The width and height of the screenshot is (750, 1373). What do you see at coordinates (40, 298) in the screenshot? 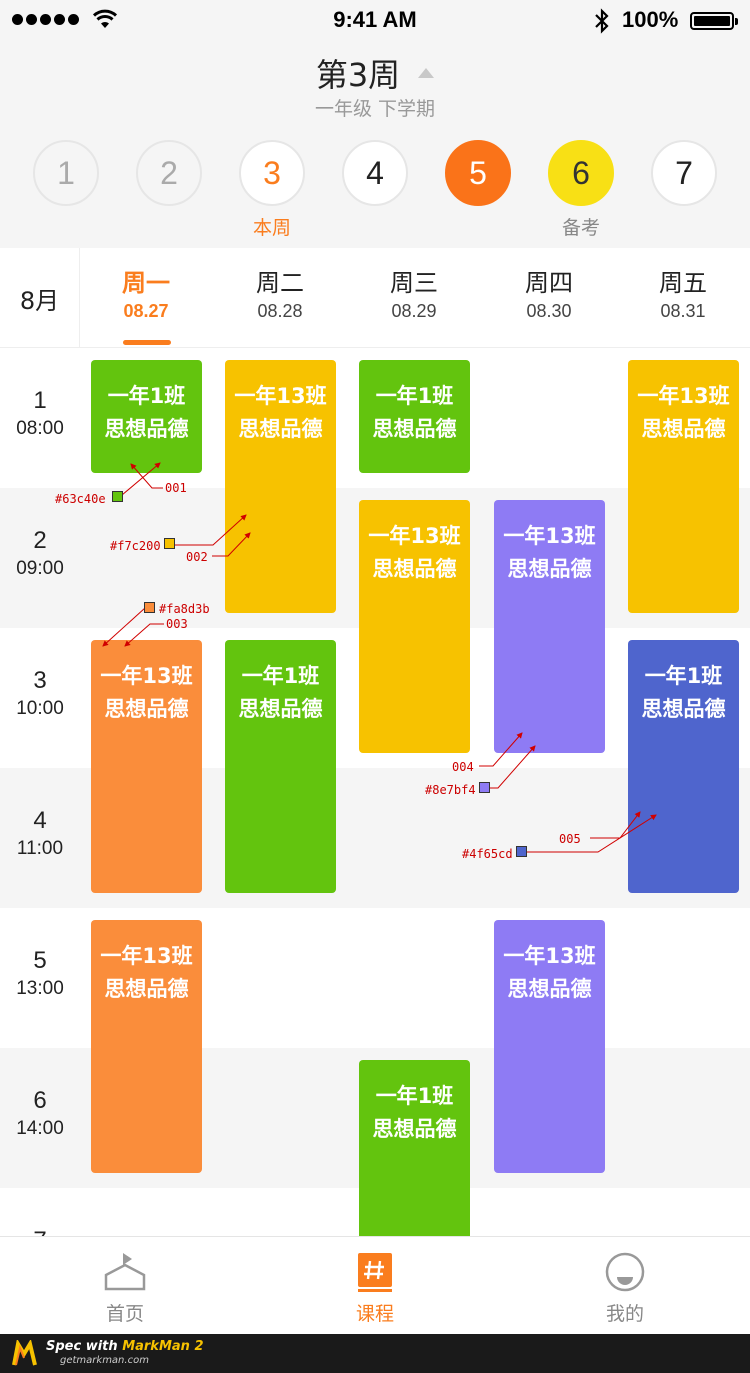
I see `month-label: 8月` at bounding box center [40, 298].